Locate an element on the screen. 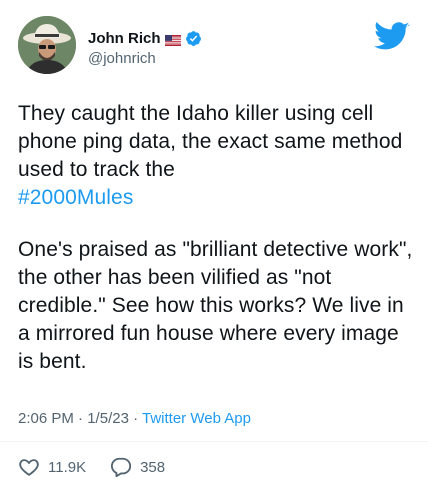 This screenshot has height=500, width=428. tweet-time: 2:06 PM is located at coordinates (46, 418).